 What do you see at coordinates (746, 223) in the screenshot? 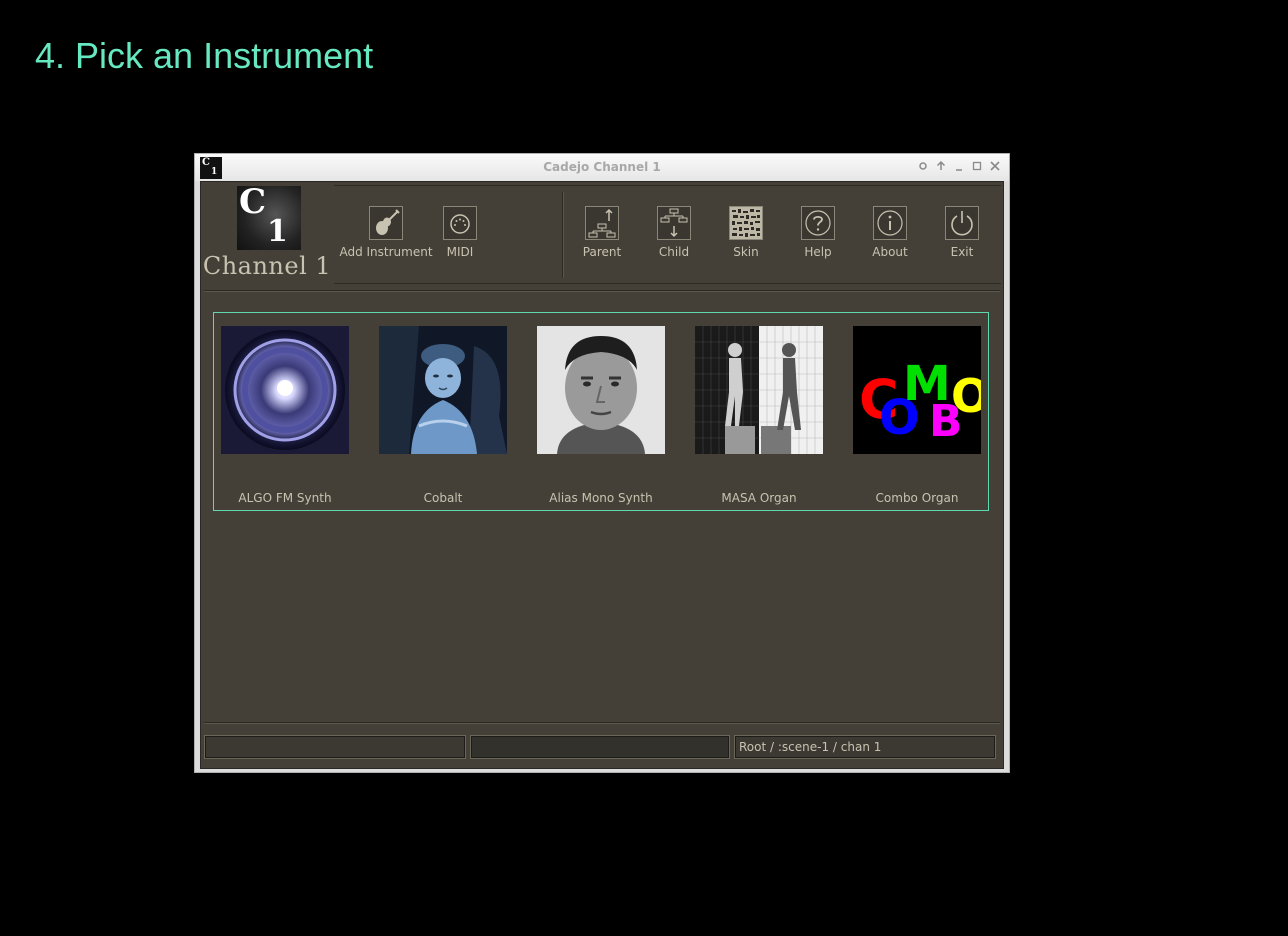
I see `texture-icon` at bounding box center [746, 223].